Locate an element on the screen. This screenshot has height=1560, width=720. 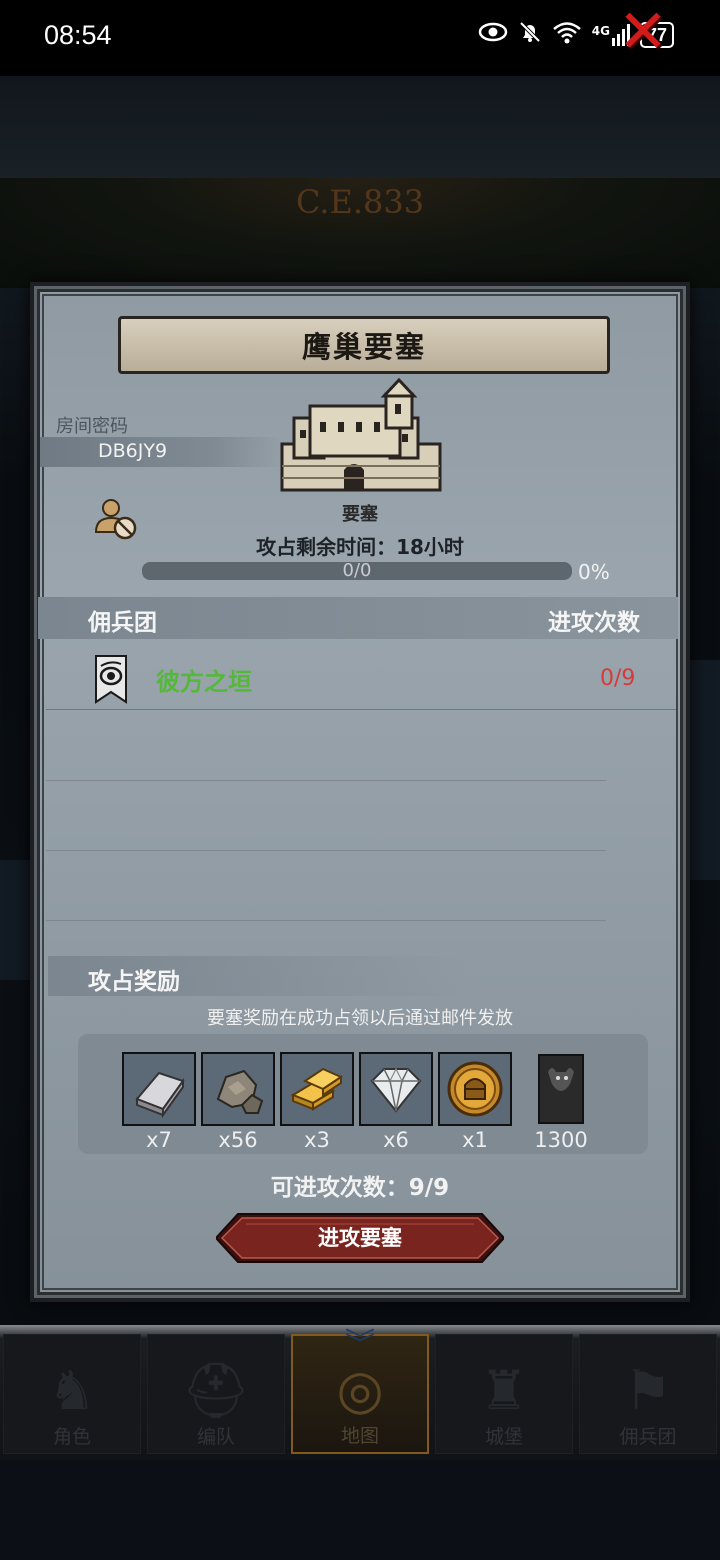
room-code: DB6JY9 is located at coordinates (132, 451).